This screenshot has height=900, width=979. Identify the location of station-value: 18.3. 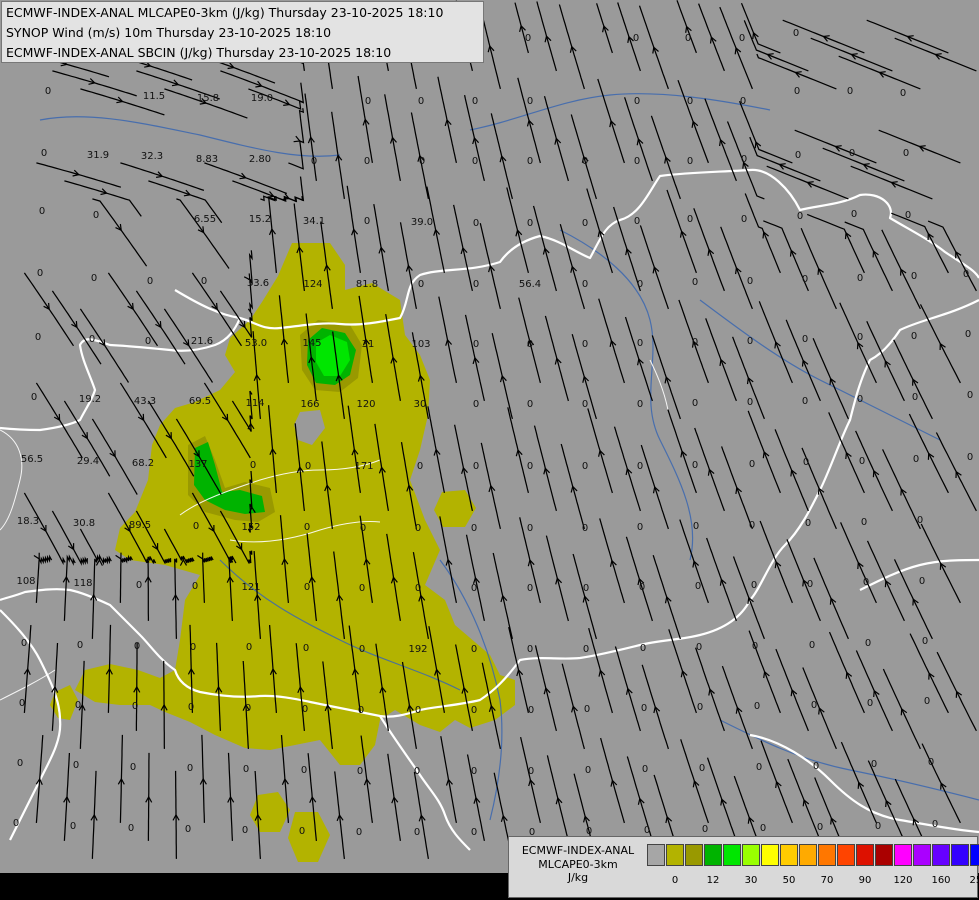
(28, 521).